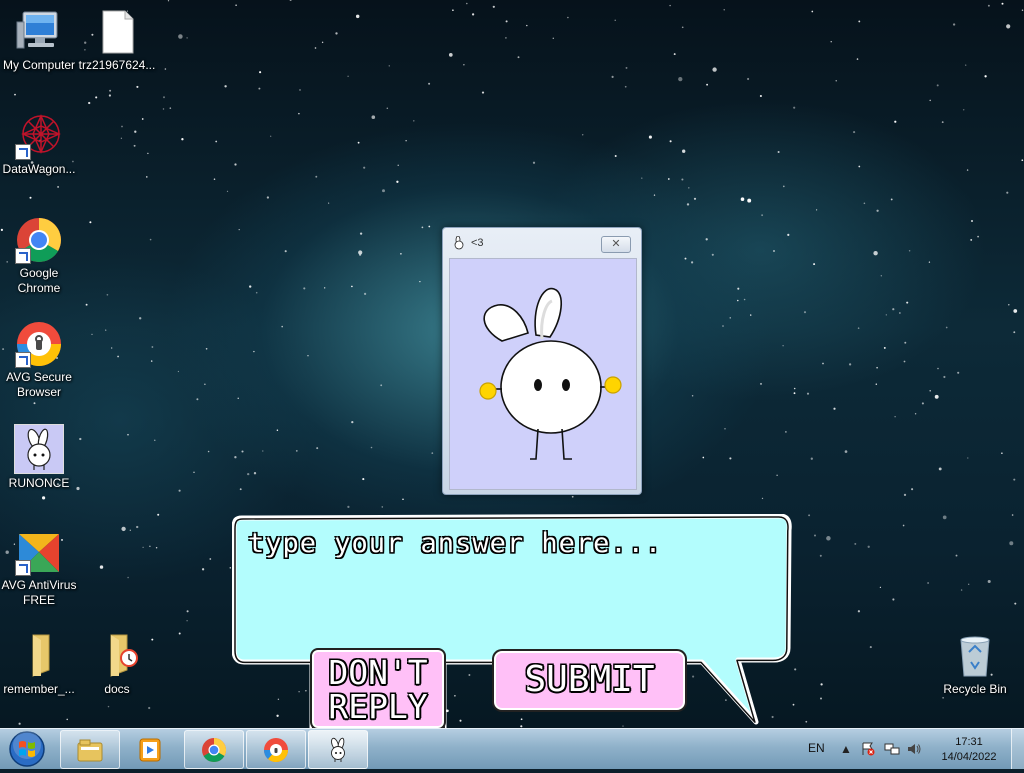 The image size is (1024, 773). Describe the element at coordinates (542, 361) in the screenshot. I see `popup-window: <3 ✕` at that location.